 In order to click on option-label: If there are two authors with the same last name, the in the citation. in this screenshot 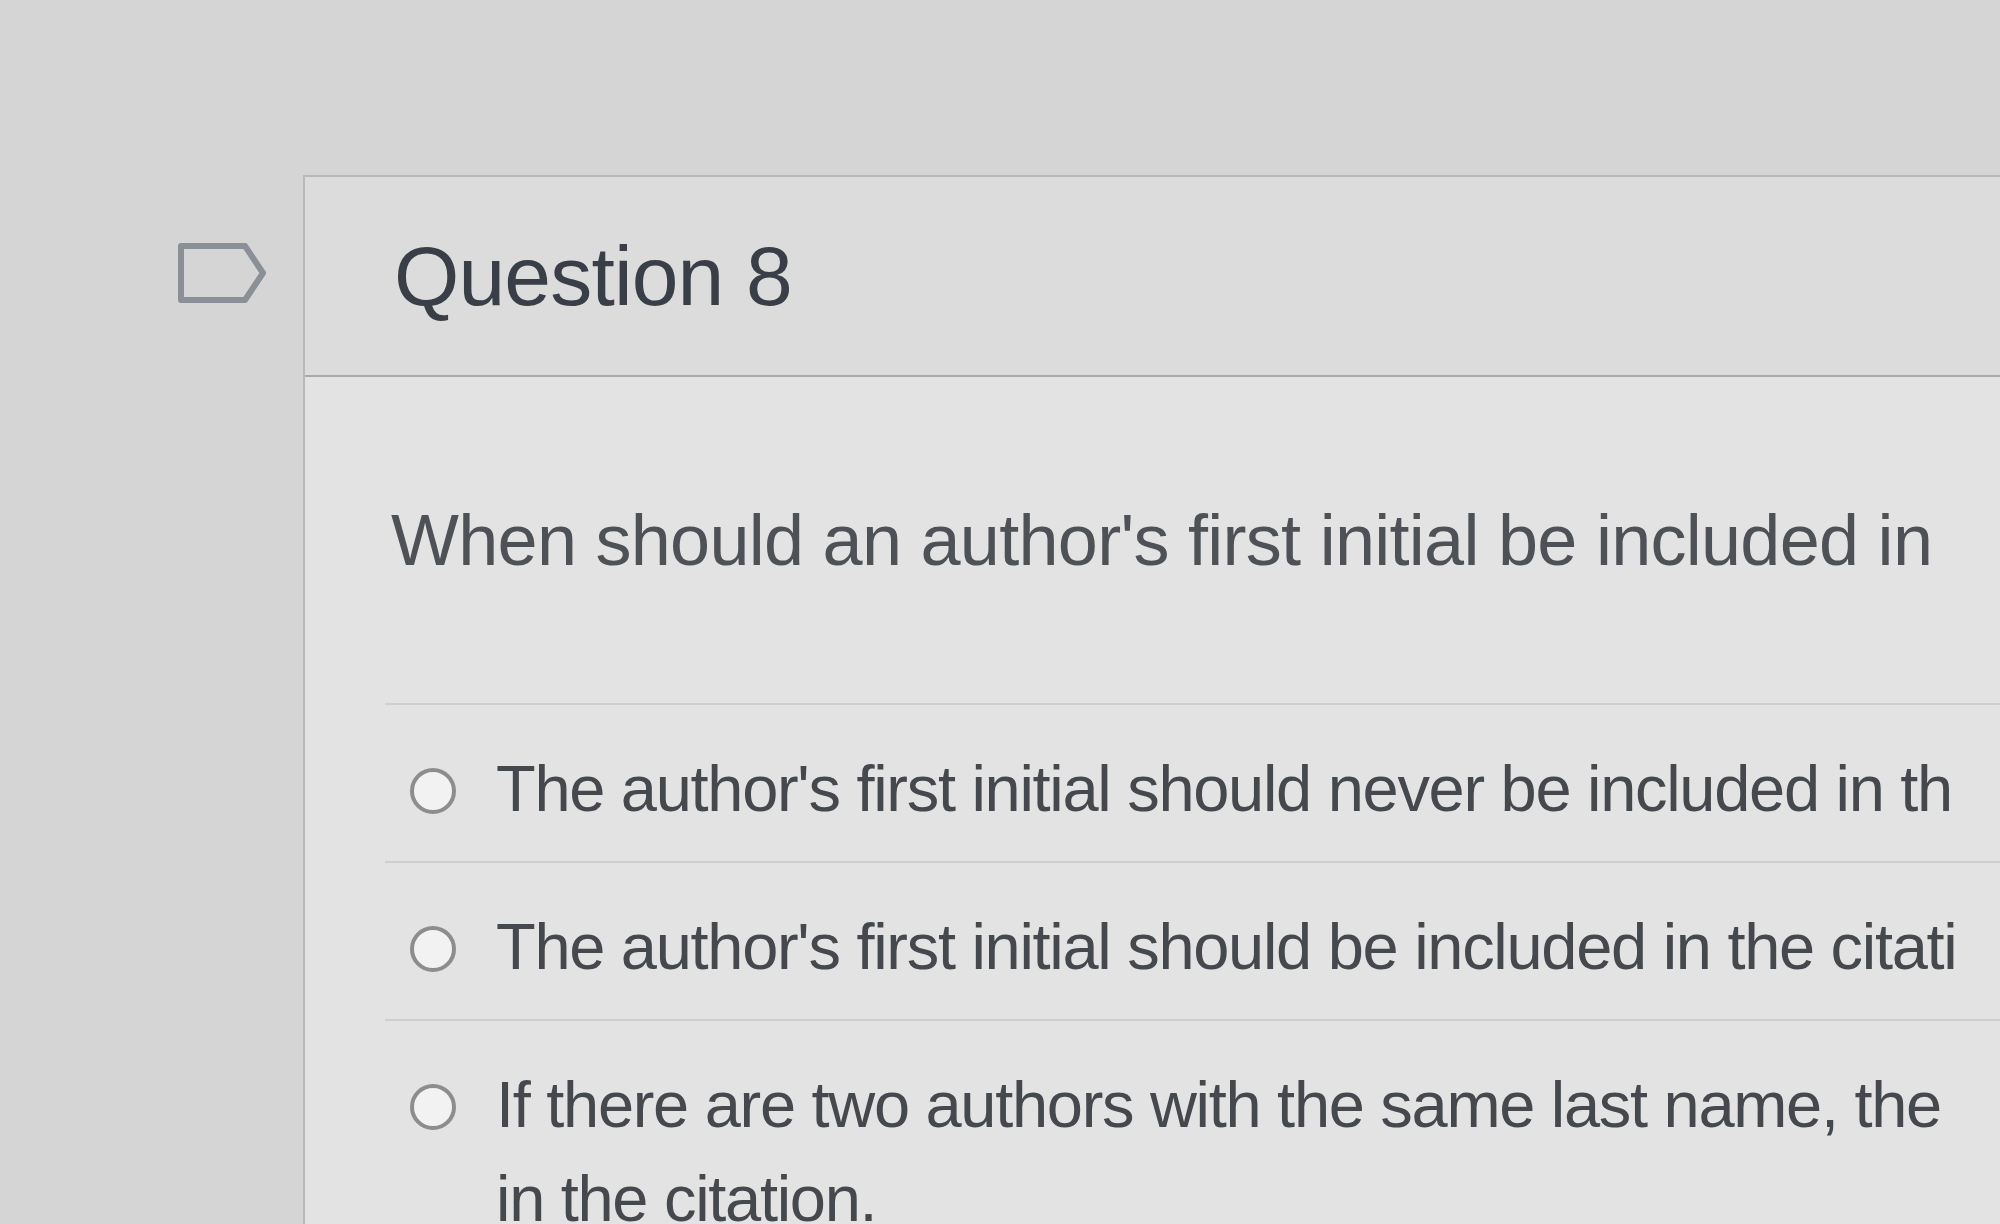, I will do `click(1218, 1141)`.